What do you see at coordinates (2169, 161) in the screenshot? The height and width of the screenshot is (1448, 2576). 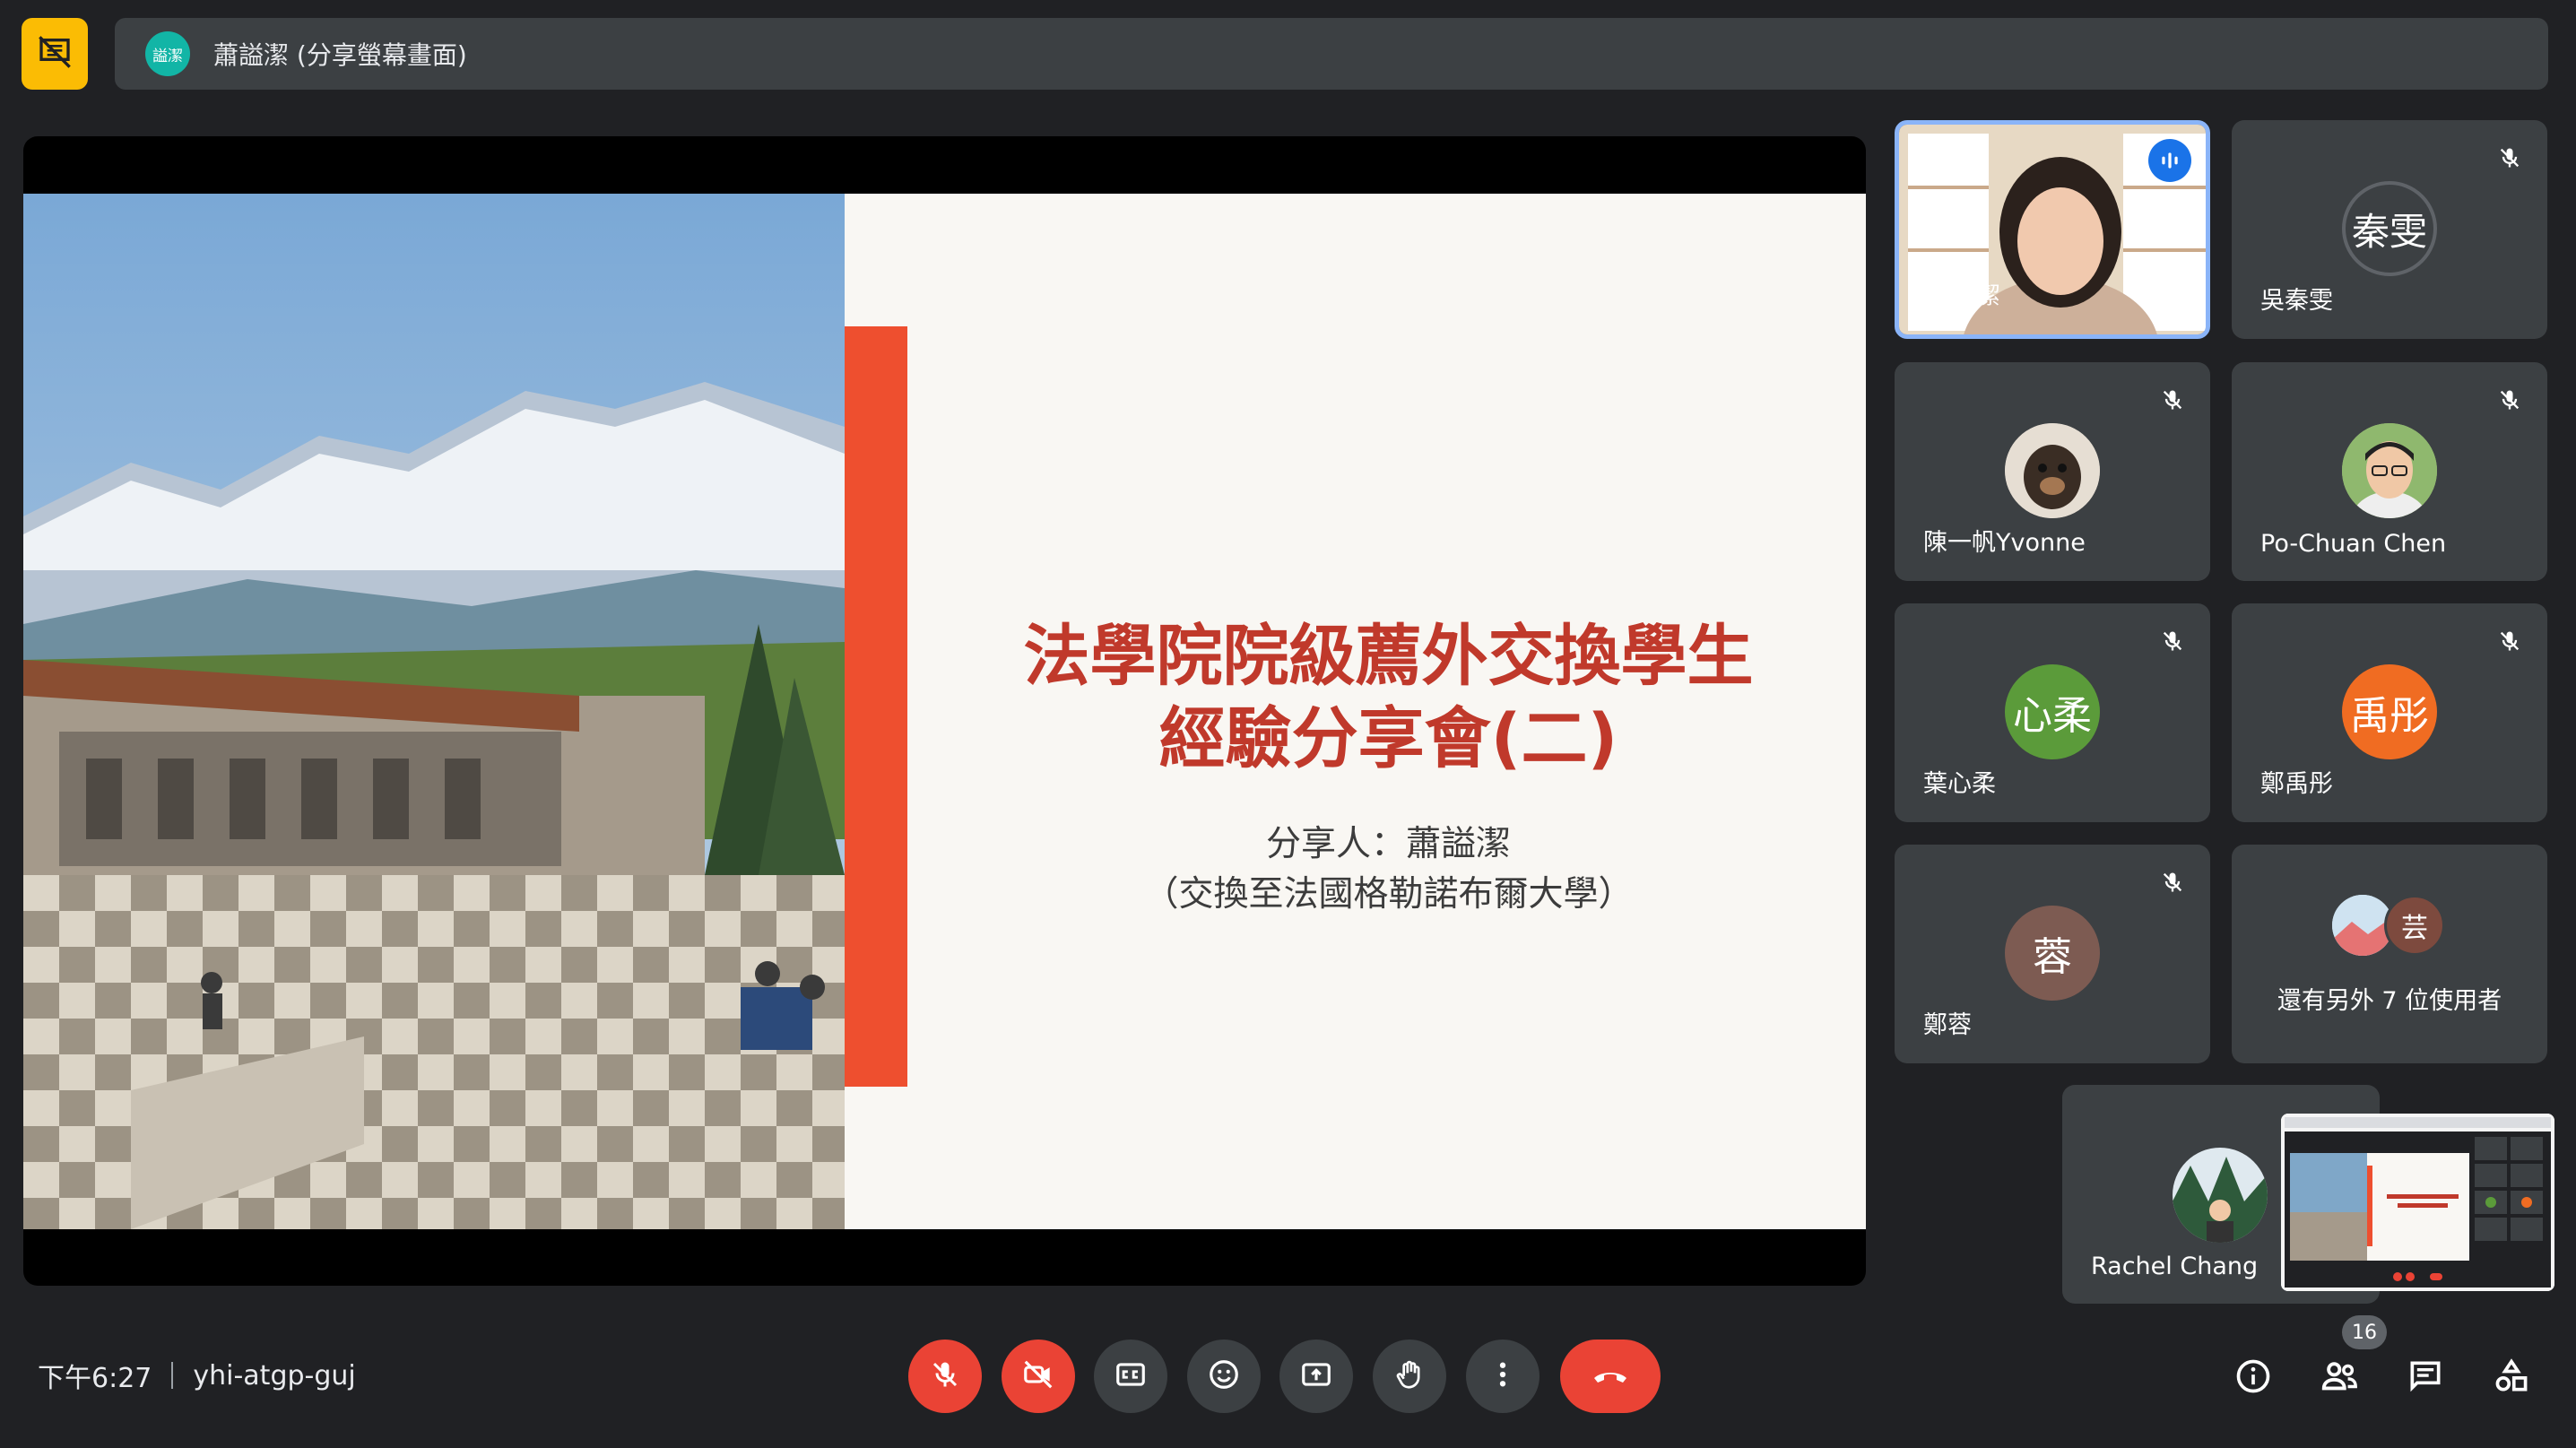 I see `speaking-indicator-icon` at bounding box center [2169, 161].